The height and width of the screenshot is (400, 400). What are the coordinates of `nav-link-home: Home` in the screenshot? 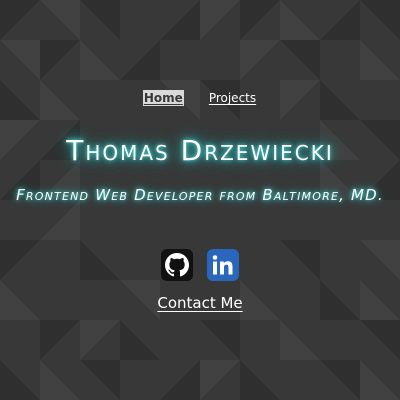 It's located at (163, 98).